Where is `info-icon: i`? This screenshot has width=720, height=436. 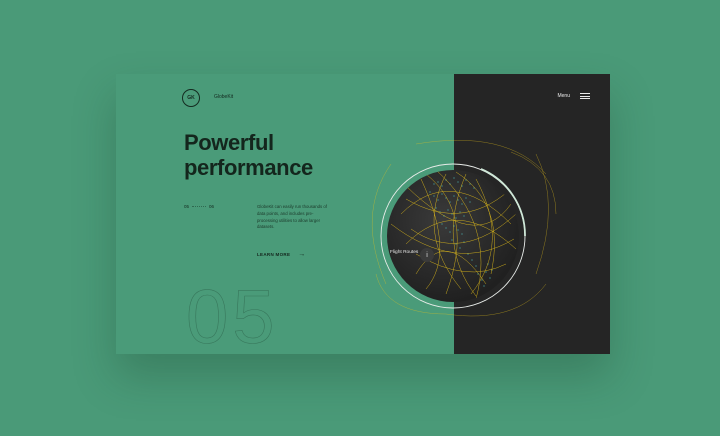 info-icon: i is located at coordinates (427, 255).